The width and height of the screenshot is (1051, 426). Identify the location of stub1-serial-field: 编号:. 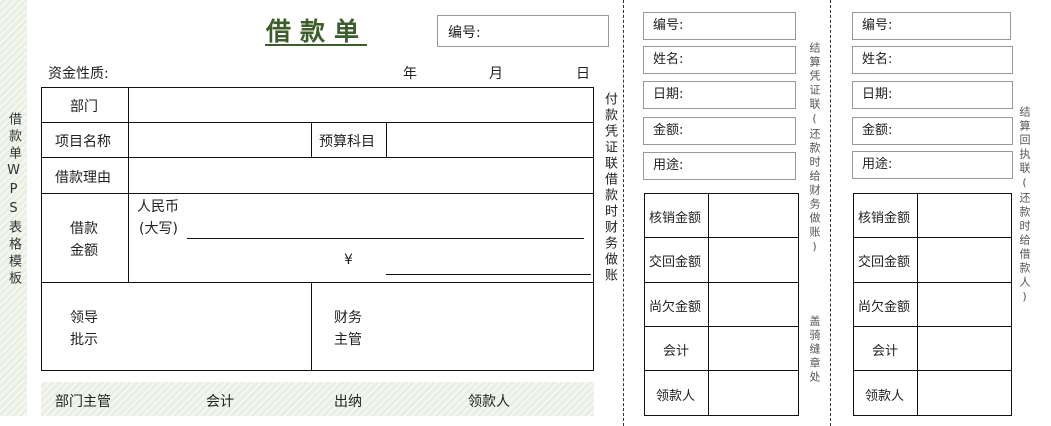
(719, 26).